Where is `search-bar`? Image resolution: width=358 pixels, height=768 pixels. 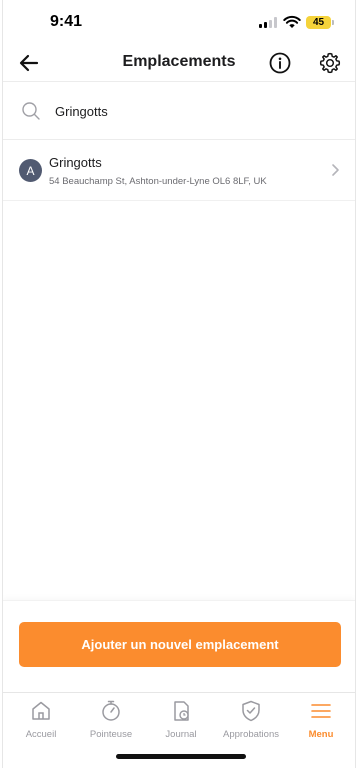
search-bar is located at coordinates (179, 111).